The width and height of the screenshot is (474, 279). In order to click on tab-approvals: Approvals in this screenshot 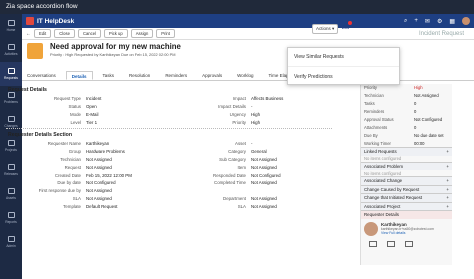, I will do `click(212, 75)`.